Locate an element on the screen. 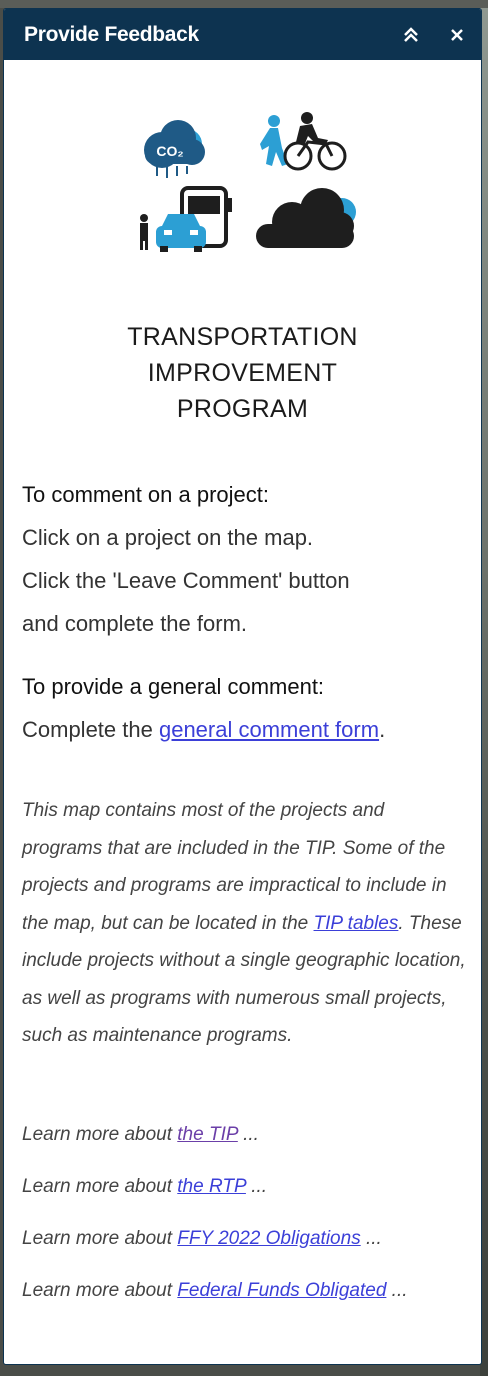  bus-car-icon is located at coordinates (186, 219).